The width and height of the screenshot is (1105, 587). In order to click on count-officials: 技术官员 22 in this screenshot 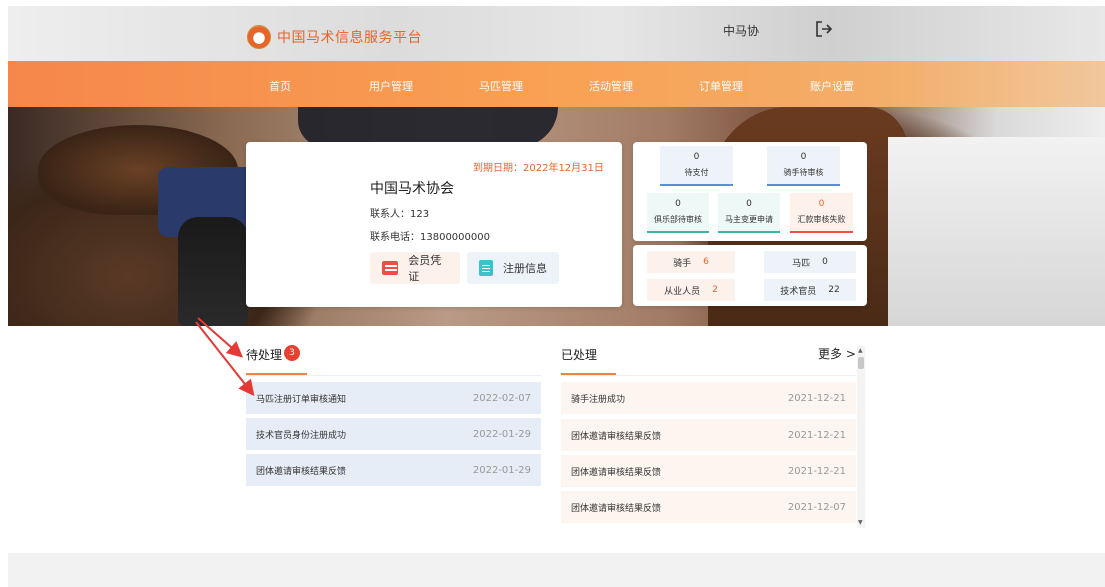, I will do `click(810, 290)`.